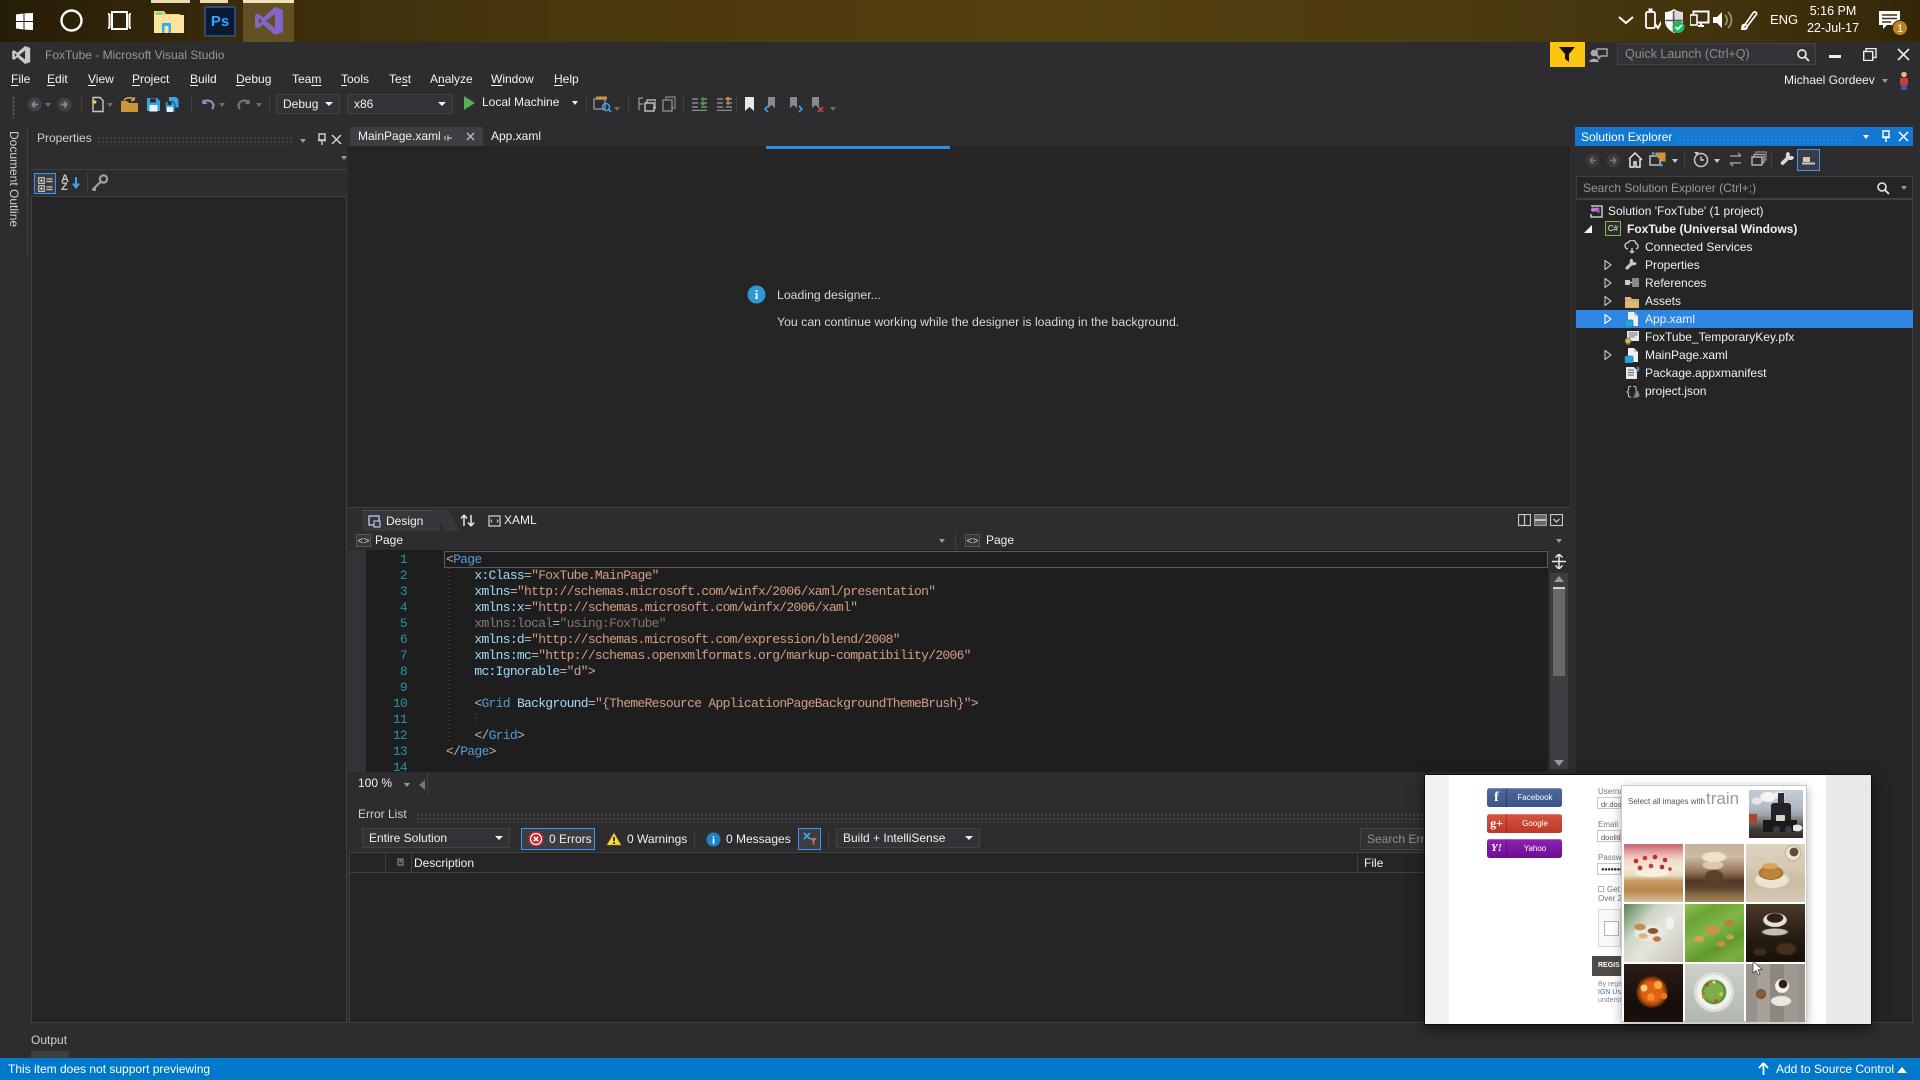 Image resolution: width=1920 pixels, height=1080 pixels. What do you see at coordinates (1900, 29) in the screenshot?
I see `svg-text: 1` at bounding box center [1900, 29].